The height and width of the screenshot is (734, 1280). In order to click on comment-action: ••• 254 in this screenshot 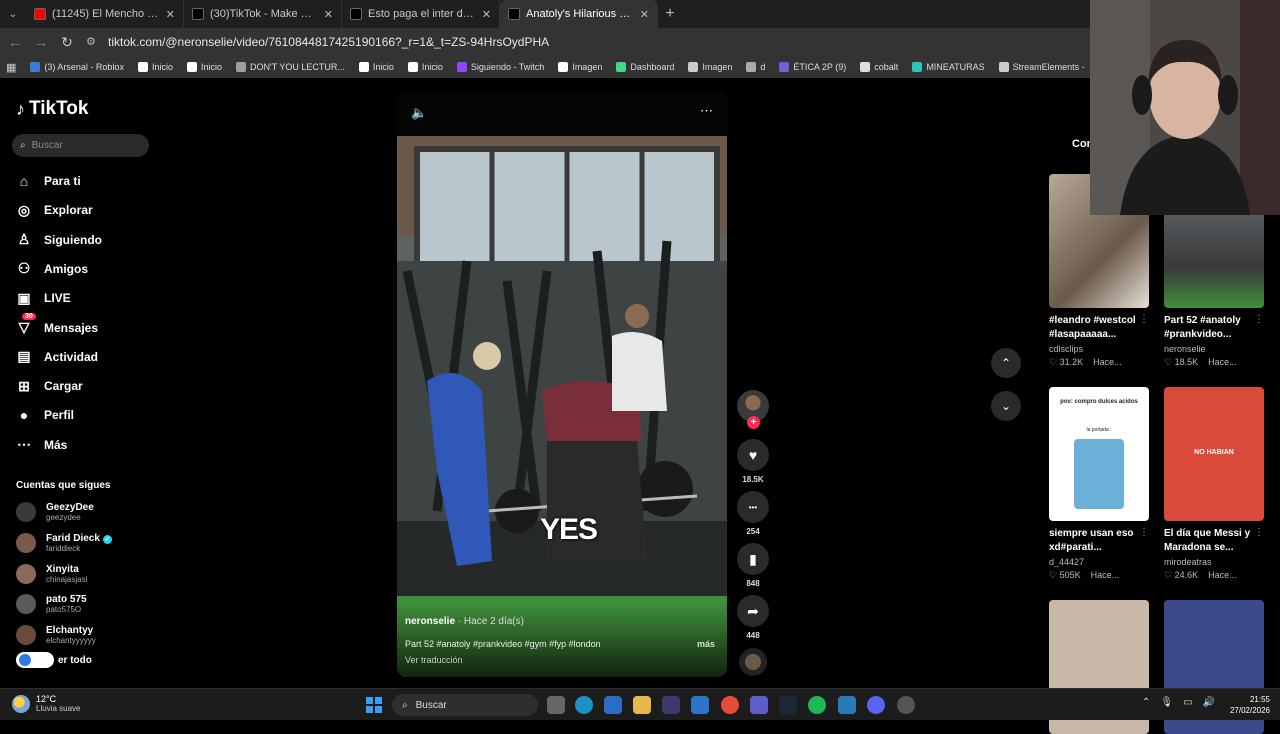, I will do `click(753, 513)`.